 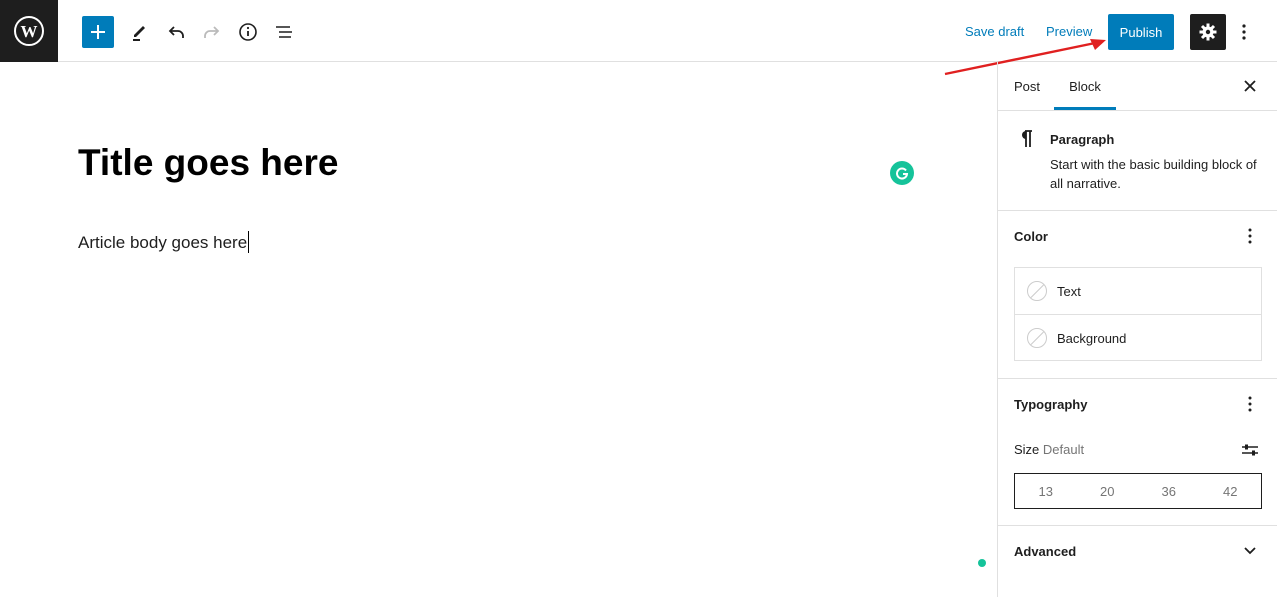 What do you see at coordinates (1063, 449) in the screenshot?
I see `size-value: Default` at bounding box center [1063, 449].